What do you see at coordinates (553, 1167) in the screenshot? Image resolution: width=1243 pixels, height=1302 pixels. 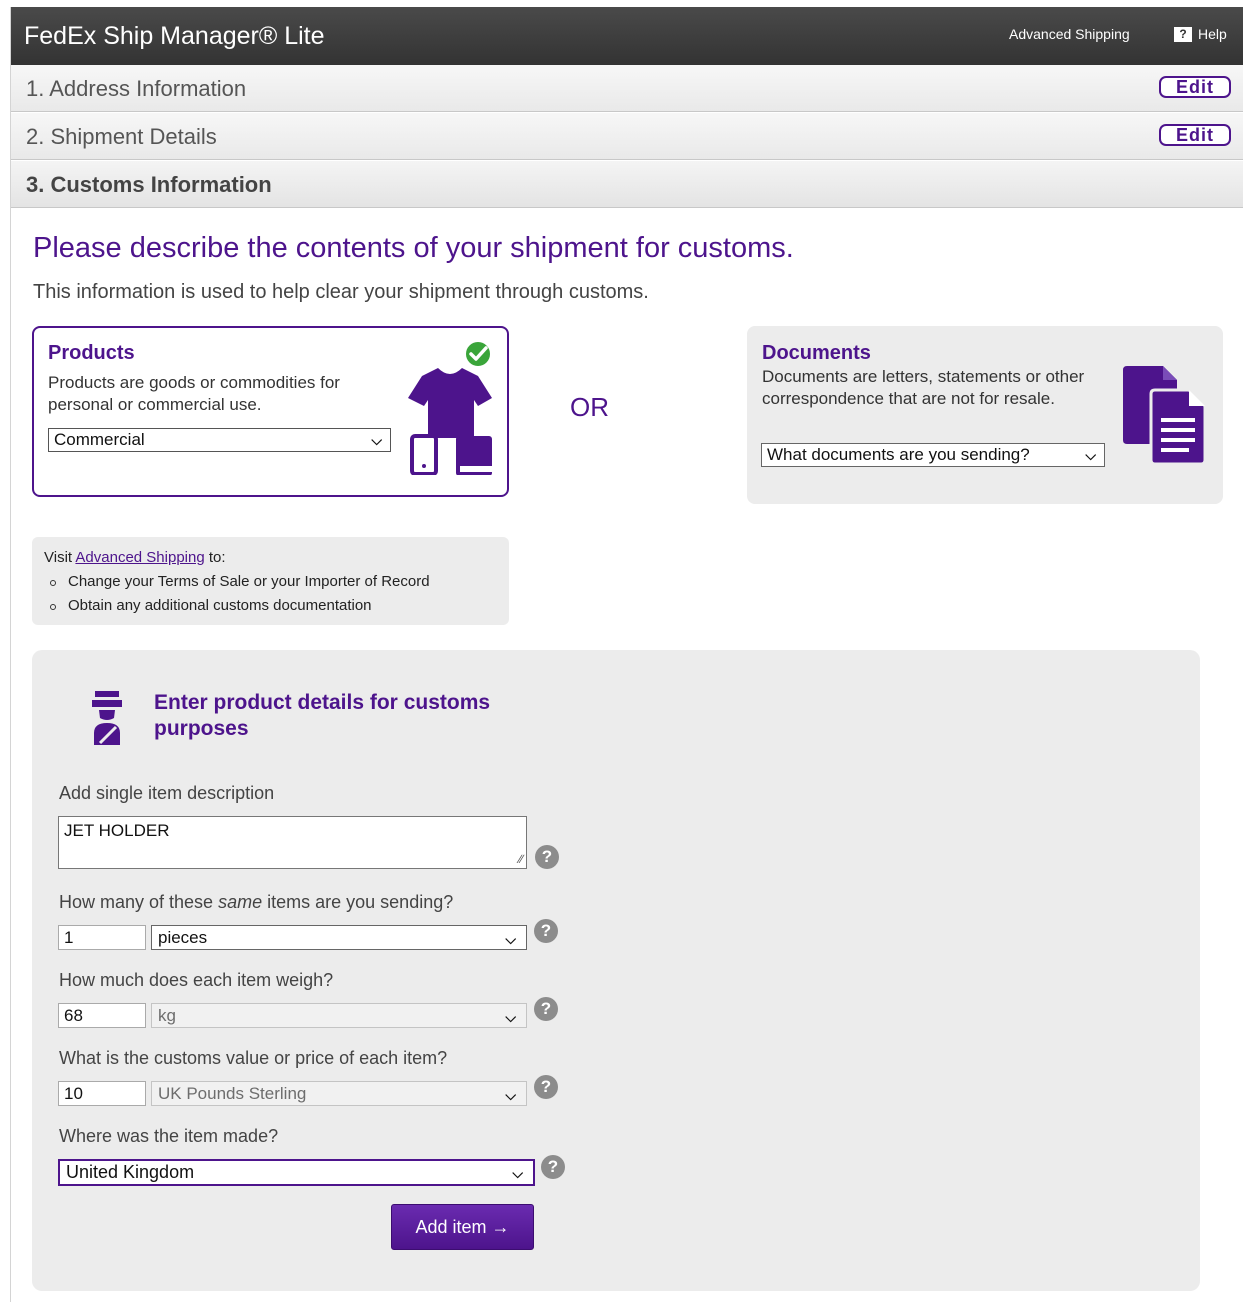 I see `origin-help-icon: ?` at bounding box center [553, 1167].